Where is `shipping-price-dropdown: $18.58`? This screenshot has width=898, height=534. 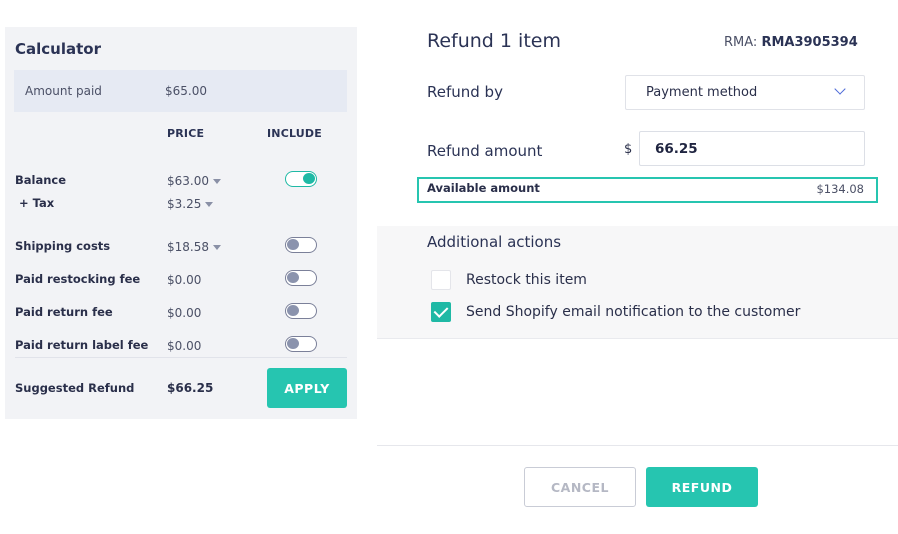
shipping-price-dropdown: $18.58 is located at coordinates (194, 247).